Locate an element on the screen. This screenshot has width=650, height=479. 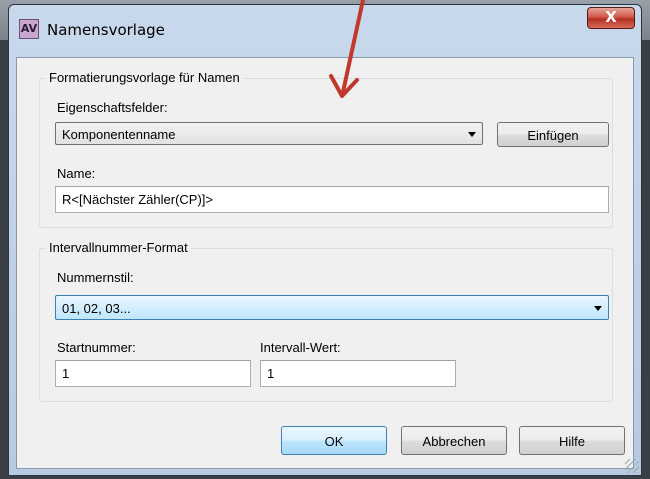
ok-button-label: OK is located at coordinates (334, 441).